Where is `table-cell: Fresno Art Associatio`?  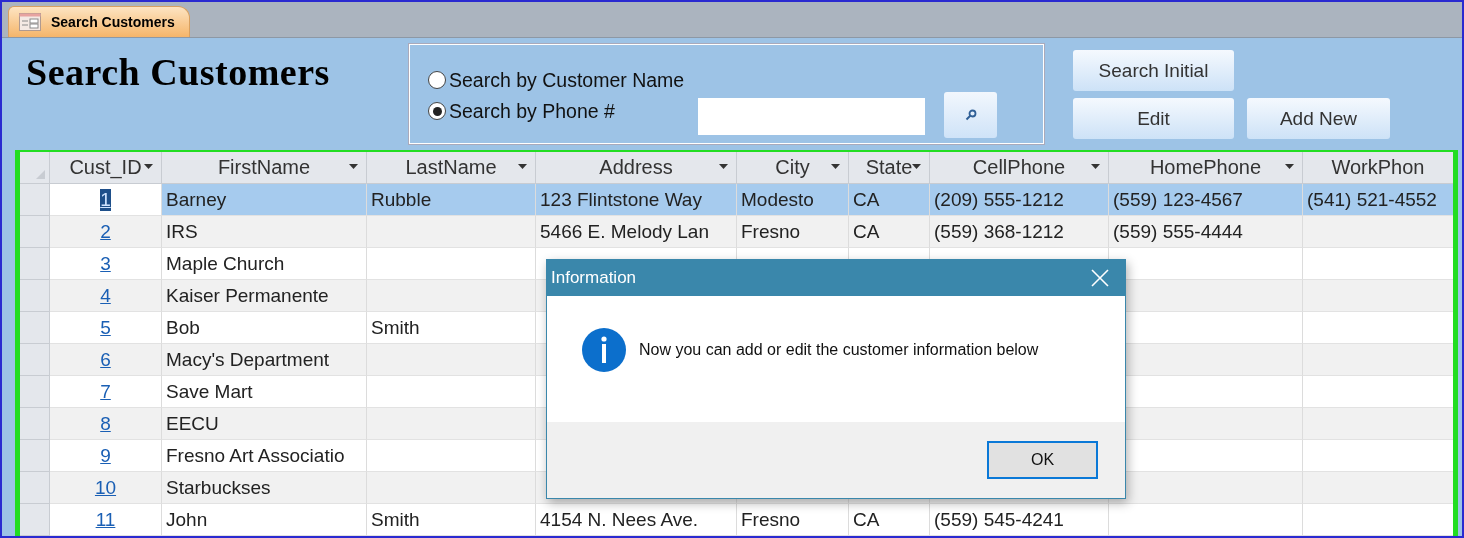
table-cell: Fresno Art Associatio is located at coordinates (264, 456).